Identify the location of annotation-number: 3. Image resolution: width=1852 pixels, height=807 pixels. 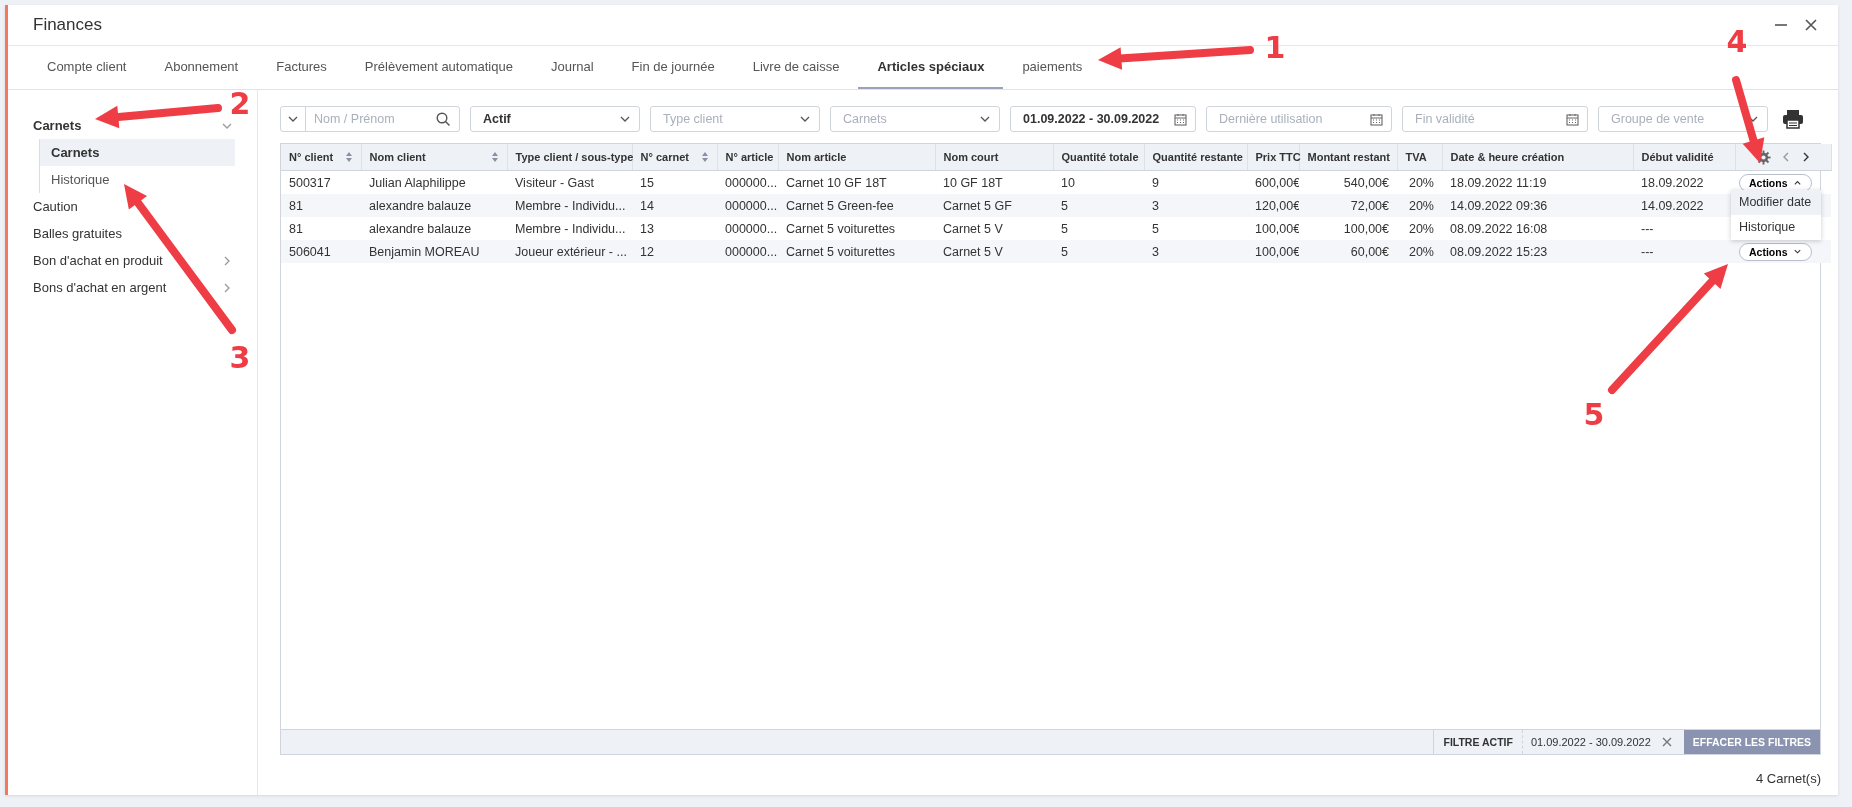
(240, 357).